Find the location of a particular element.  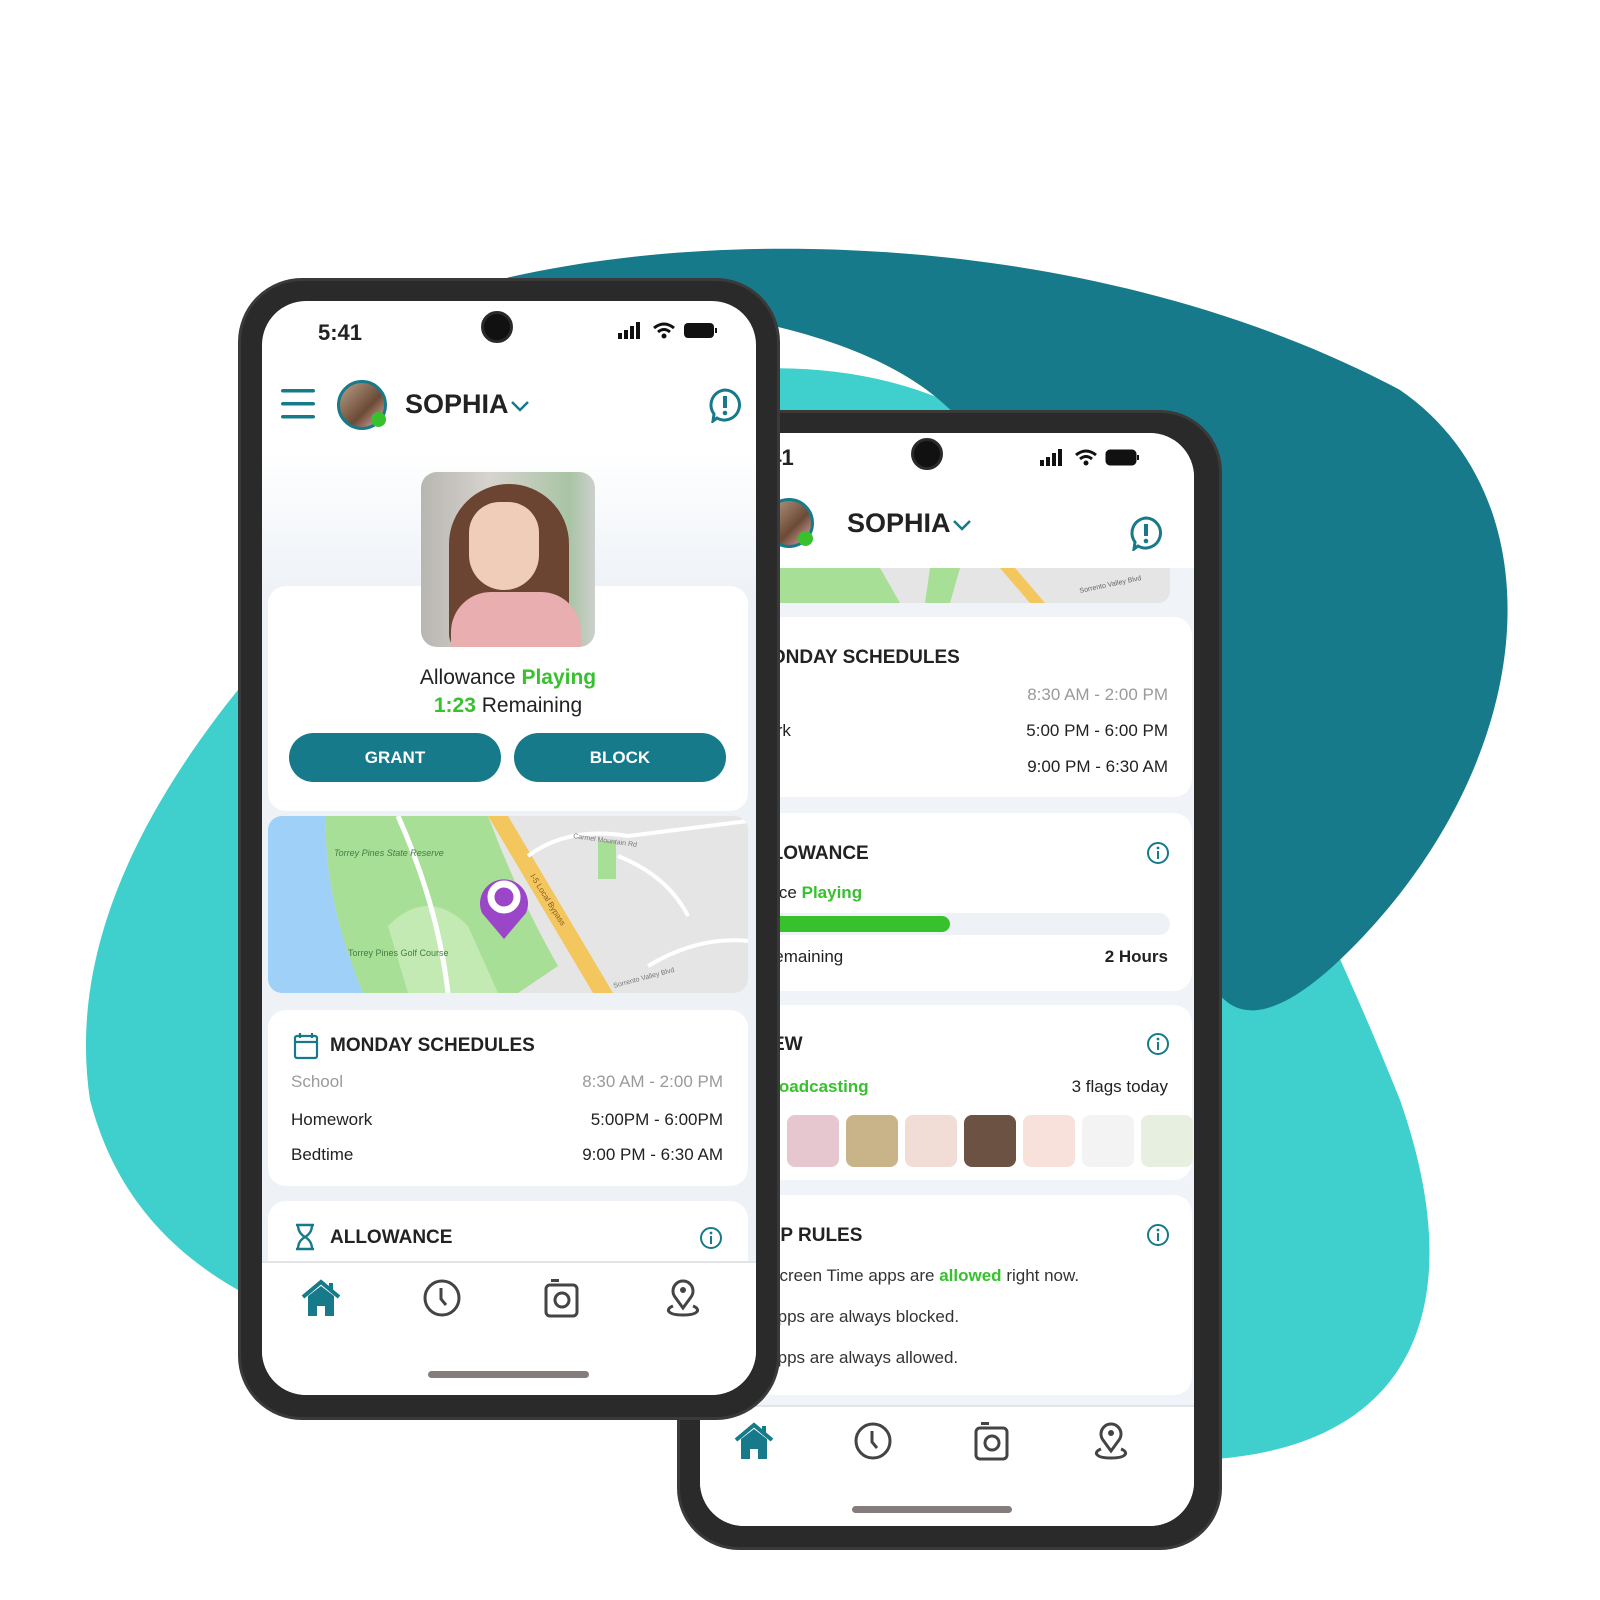

schedule-time: 5:00 PM - 6:00 PM is located at coordinates (1097, 730).